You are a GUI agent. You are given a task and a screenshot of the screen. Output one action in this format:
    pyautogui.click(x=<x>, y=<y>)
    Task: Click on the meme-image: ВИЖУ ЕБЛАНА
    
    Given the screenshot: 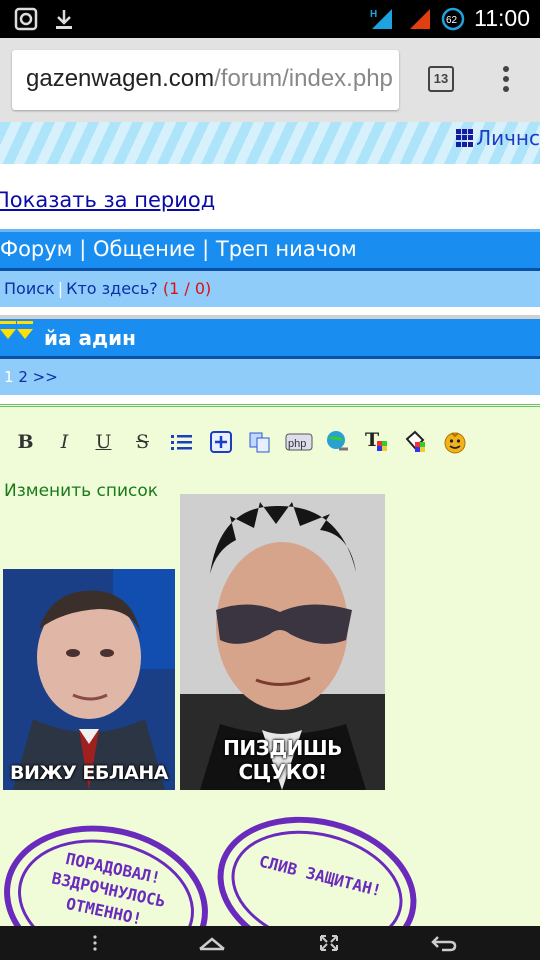 What is the action you would take?
    pyautogui.click(x=89, y=679)
    